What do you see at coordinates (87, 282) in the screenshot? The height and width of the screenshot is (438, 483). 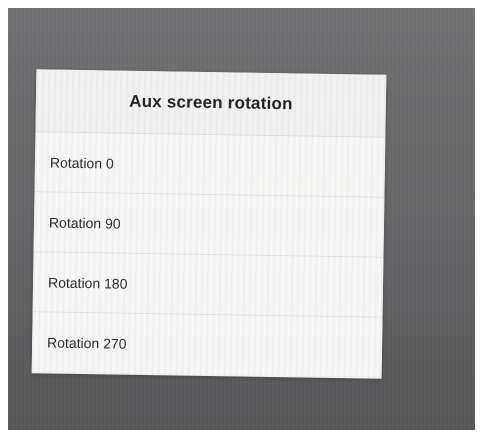 I see `option-label: Rotation 180` at bounding box center [87, 282].